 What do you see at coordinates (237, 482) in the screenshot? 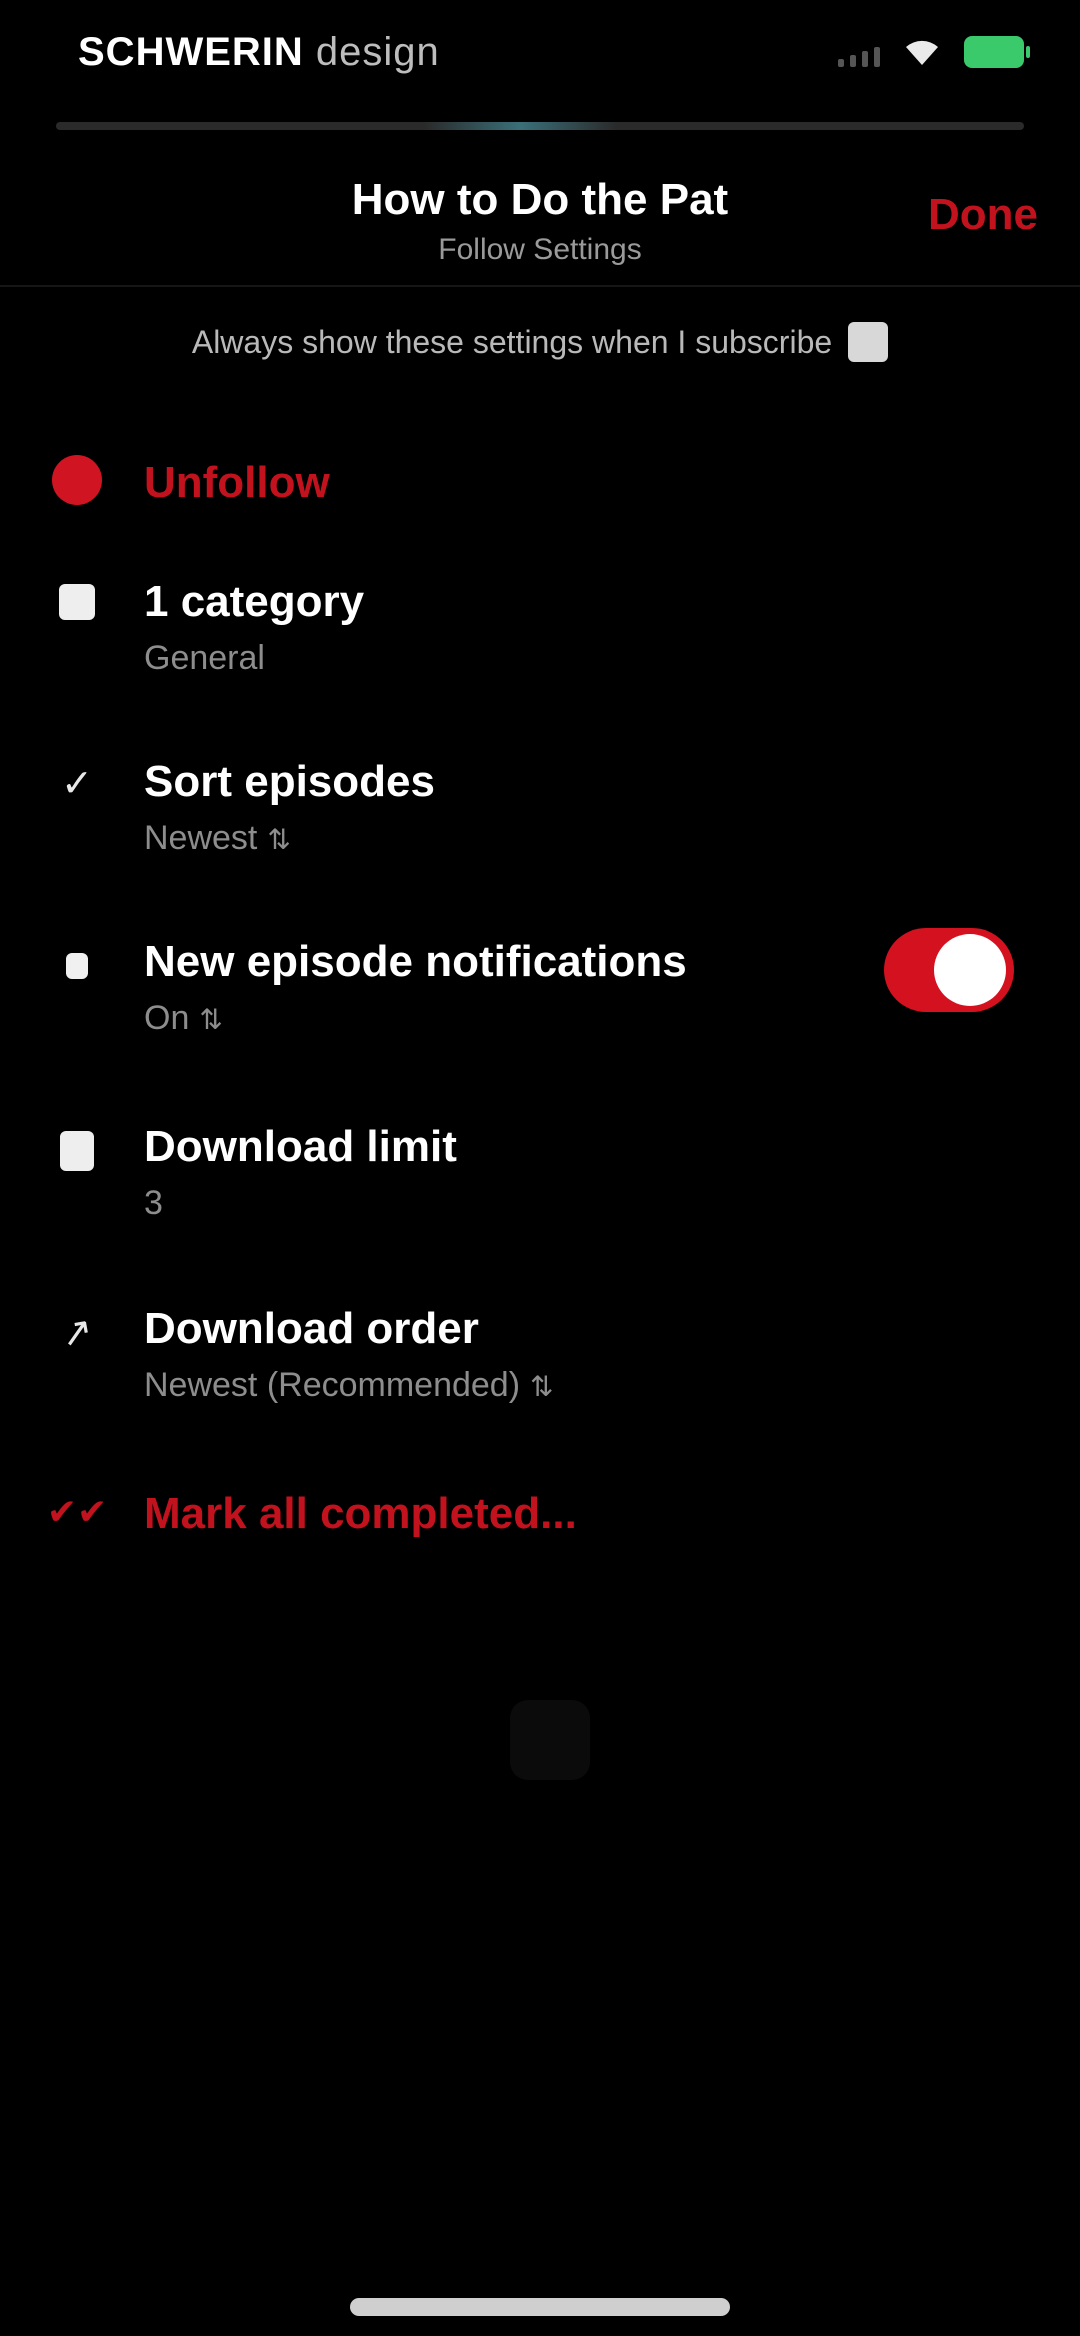
I see `unfollow-label: Unfollow` at bounding box center [237, 482].